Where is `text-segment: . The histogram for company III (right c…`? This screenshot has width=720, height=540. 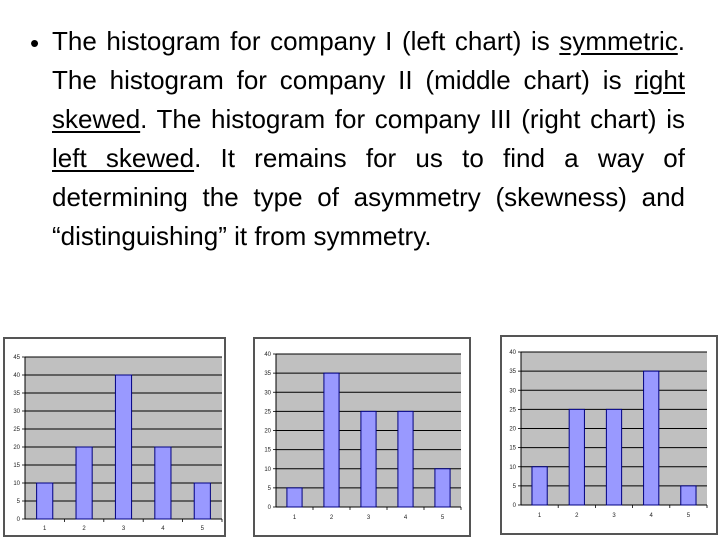
text-segment: . The histogram for company III (right c… is located at coordinates (412, 119).